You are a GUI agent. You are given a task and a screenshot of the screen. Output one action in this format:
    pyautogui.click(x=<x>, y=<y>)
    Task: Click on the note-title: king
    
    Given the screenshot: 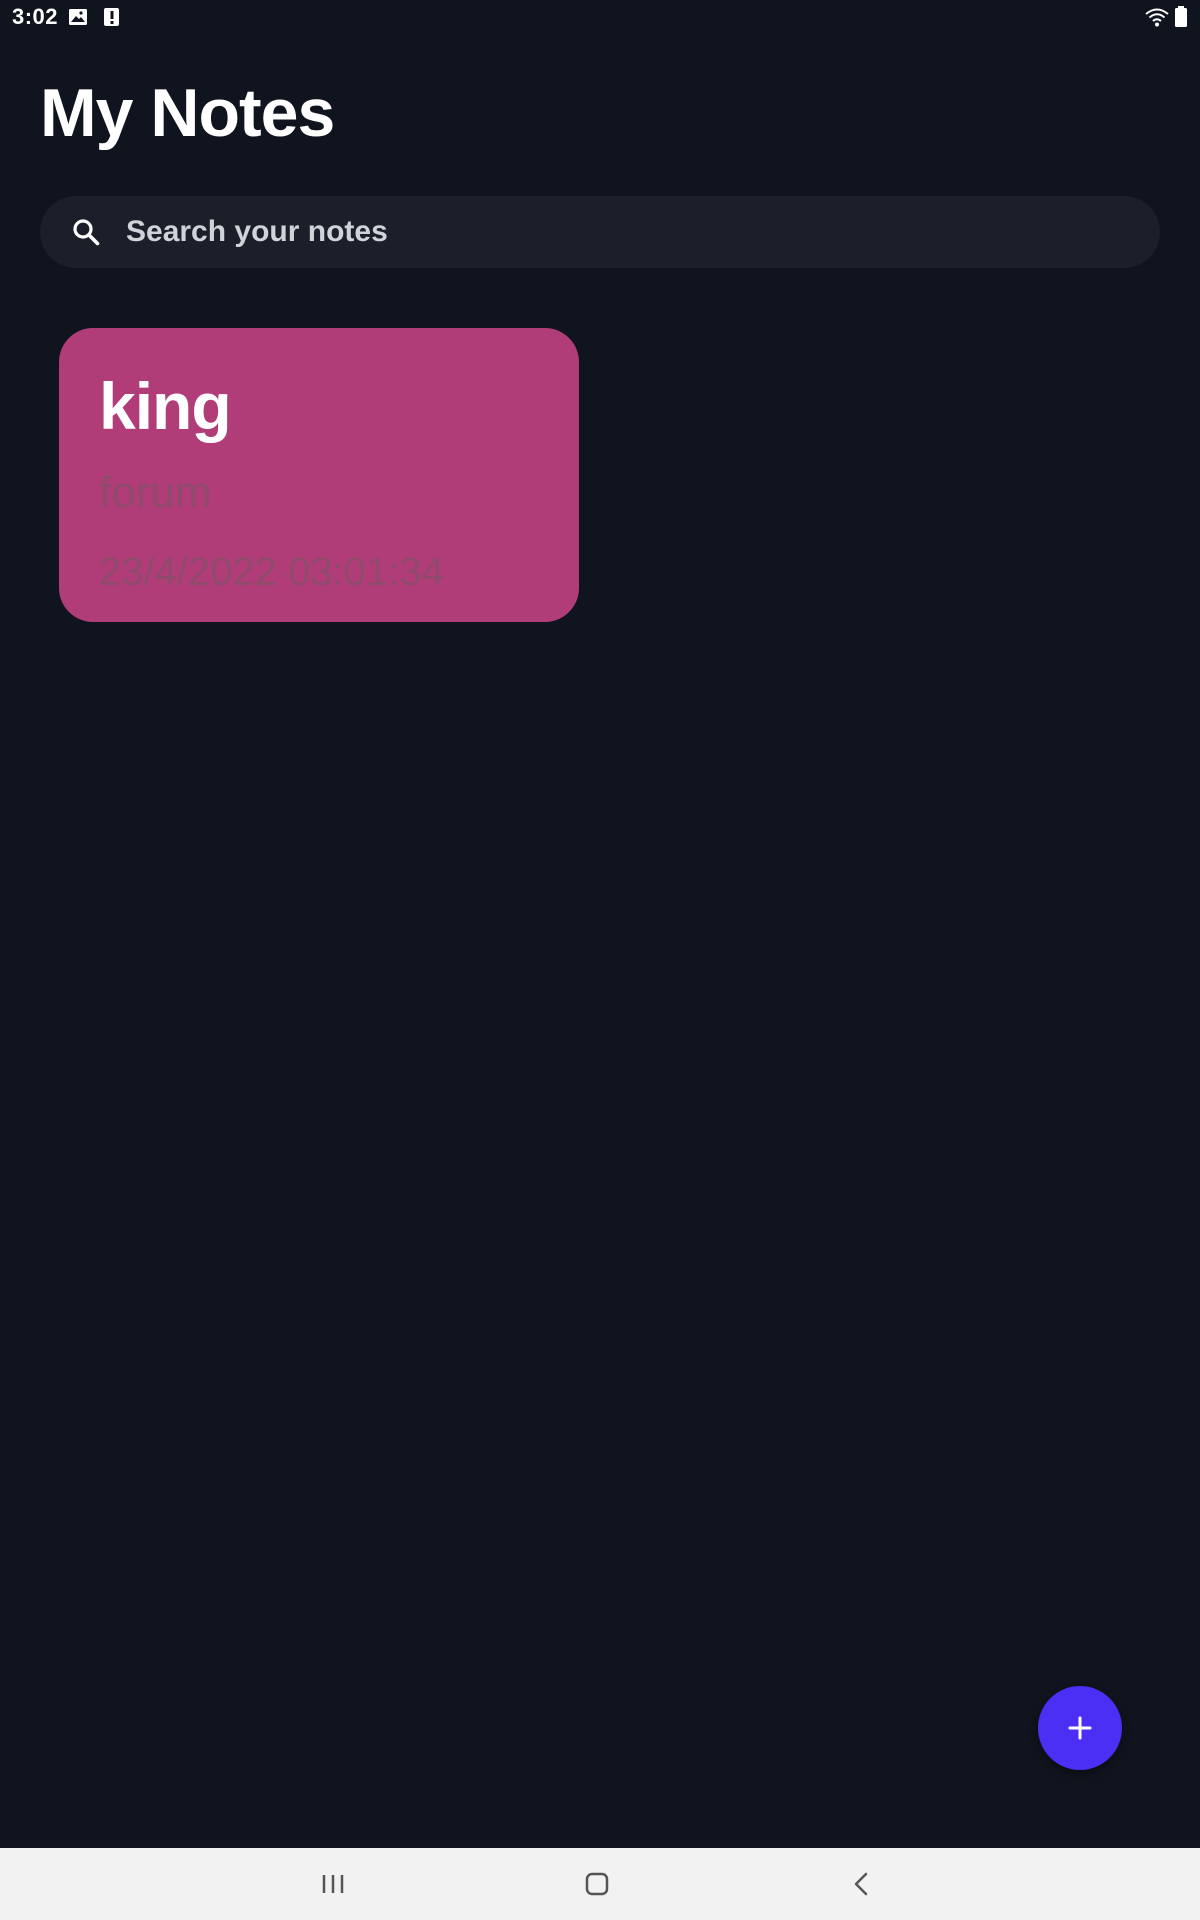 What is the action you would take?
    pyautogui.click(x=165, y=406)
    